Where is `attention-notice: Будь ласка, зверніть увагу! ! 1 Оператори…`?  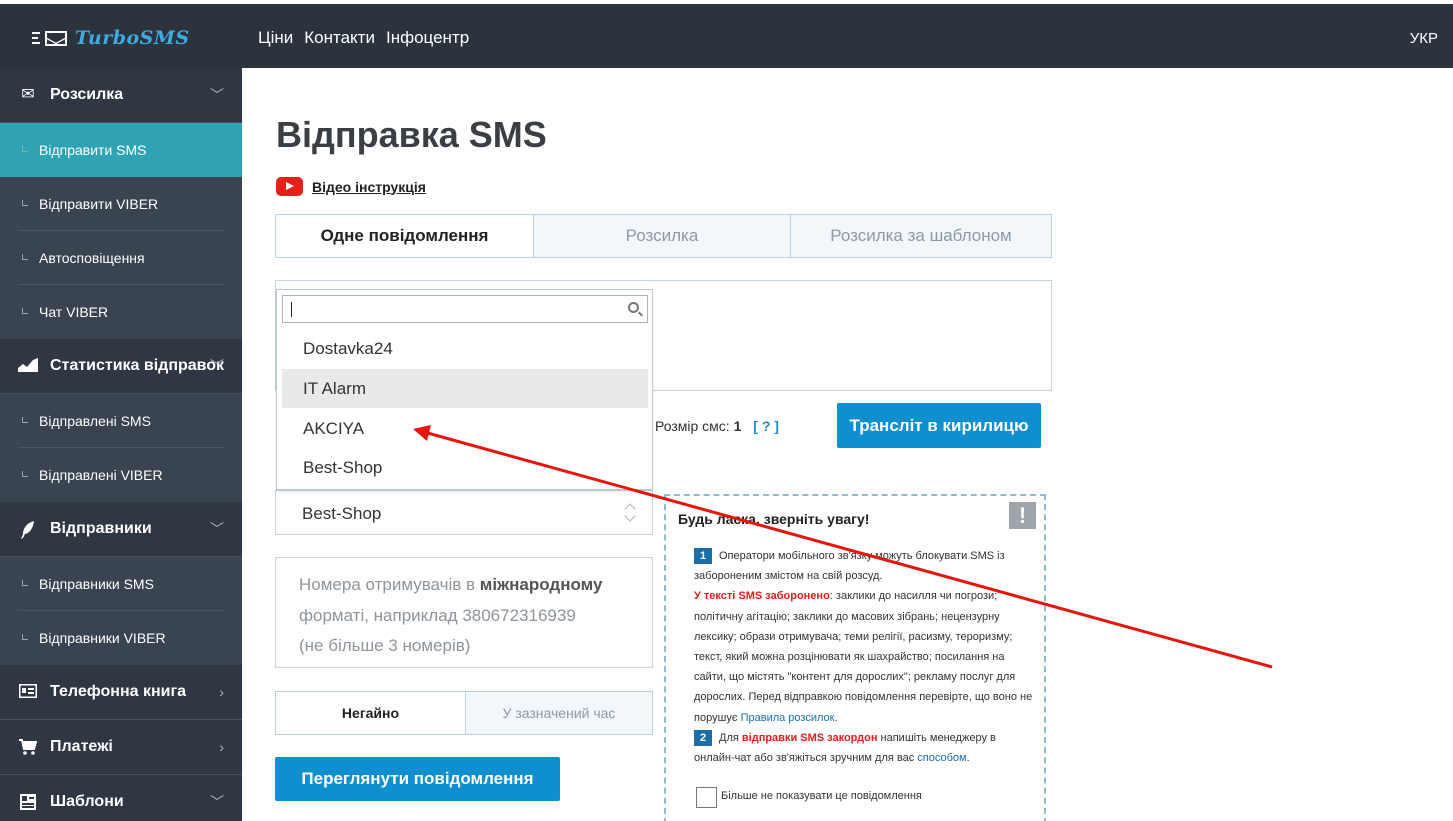
attention-notice: Будь ласка, зверніть увагу! ! 1 Оператори… is located at coordinates (855, 657).